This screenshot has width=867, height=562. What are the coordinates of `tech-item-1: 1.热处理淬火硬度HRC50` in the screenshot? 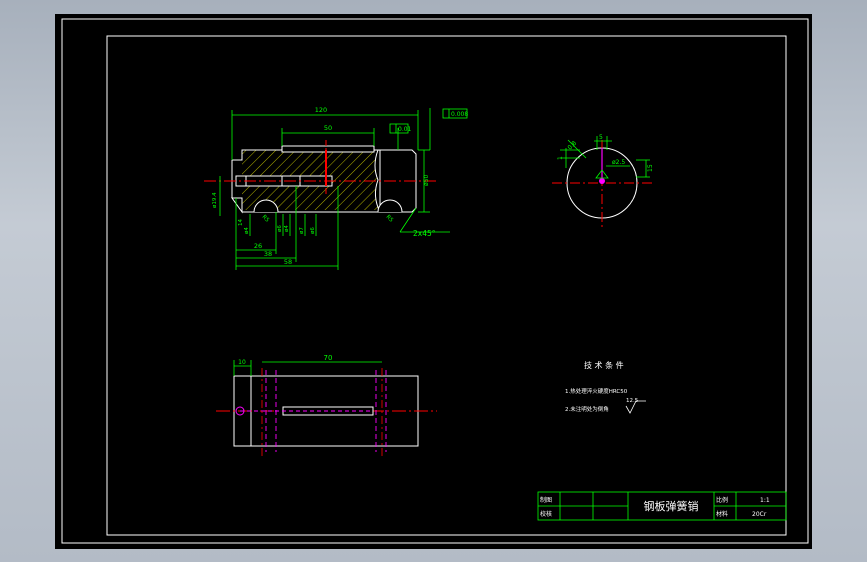 It's located at (596, 391).